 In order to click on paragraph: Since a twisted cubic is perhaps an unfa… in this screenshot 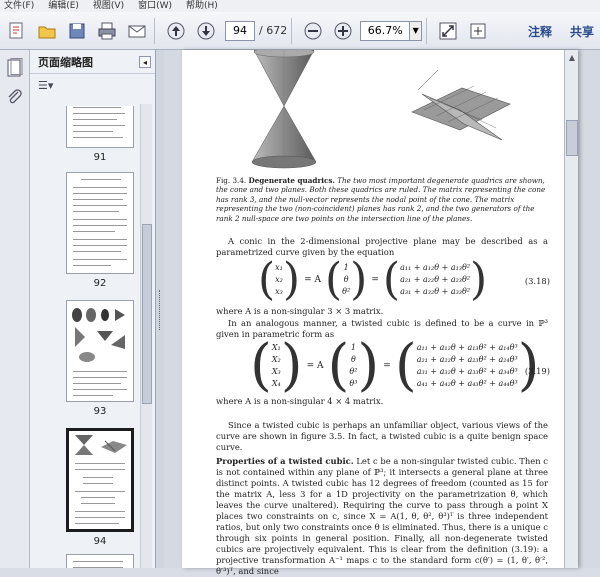, I will do `click(382, 436)`.